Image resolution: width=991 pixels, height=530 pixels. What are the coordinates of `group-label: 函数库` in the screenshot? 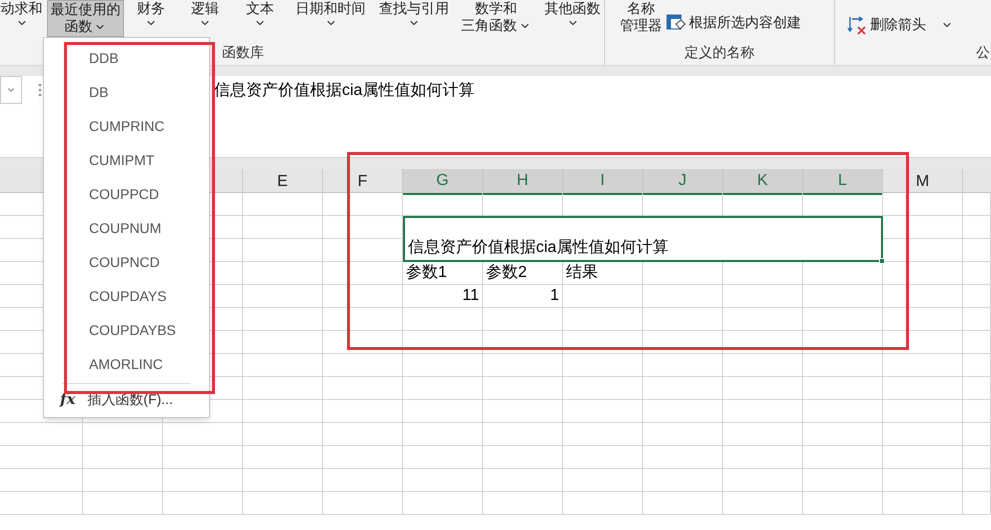 It's located at (243, 52).